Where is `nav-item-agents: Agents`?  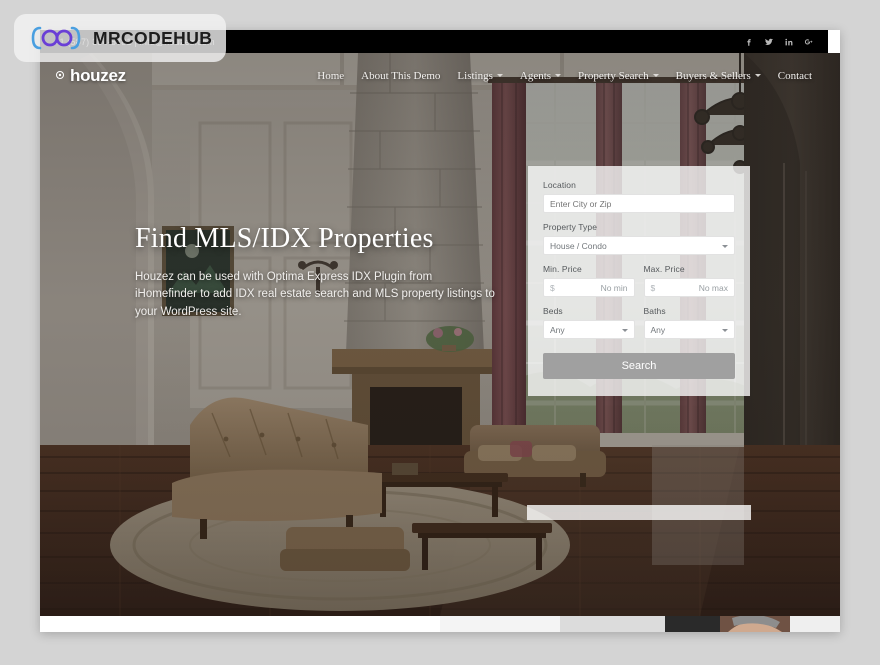 nav-item-agents: Agents is located at coordinates (540, 75).